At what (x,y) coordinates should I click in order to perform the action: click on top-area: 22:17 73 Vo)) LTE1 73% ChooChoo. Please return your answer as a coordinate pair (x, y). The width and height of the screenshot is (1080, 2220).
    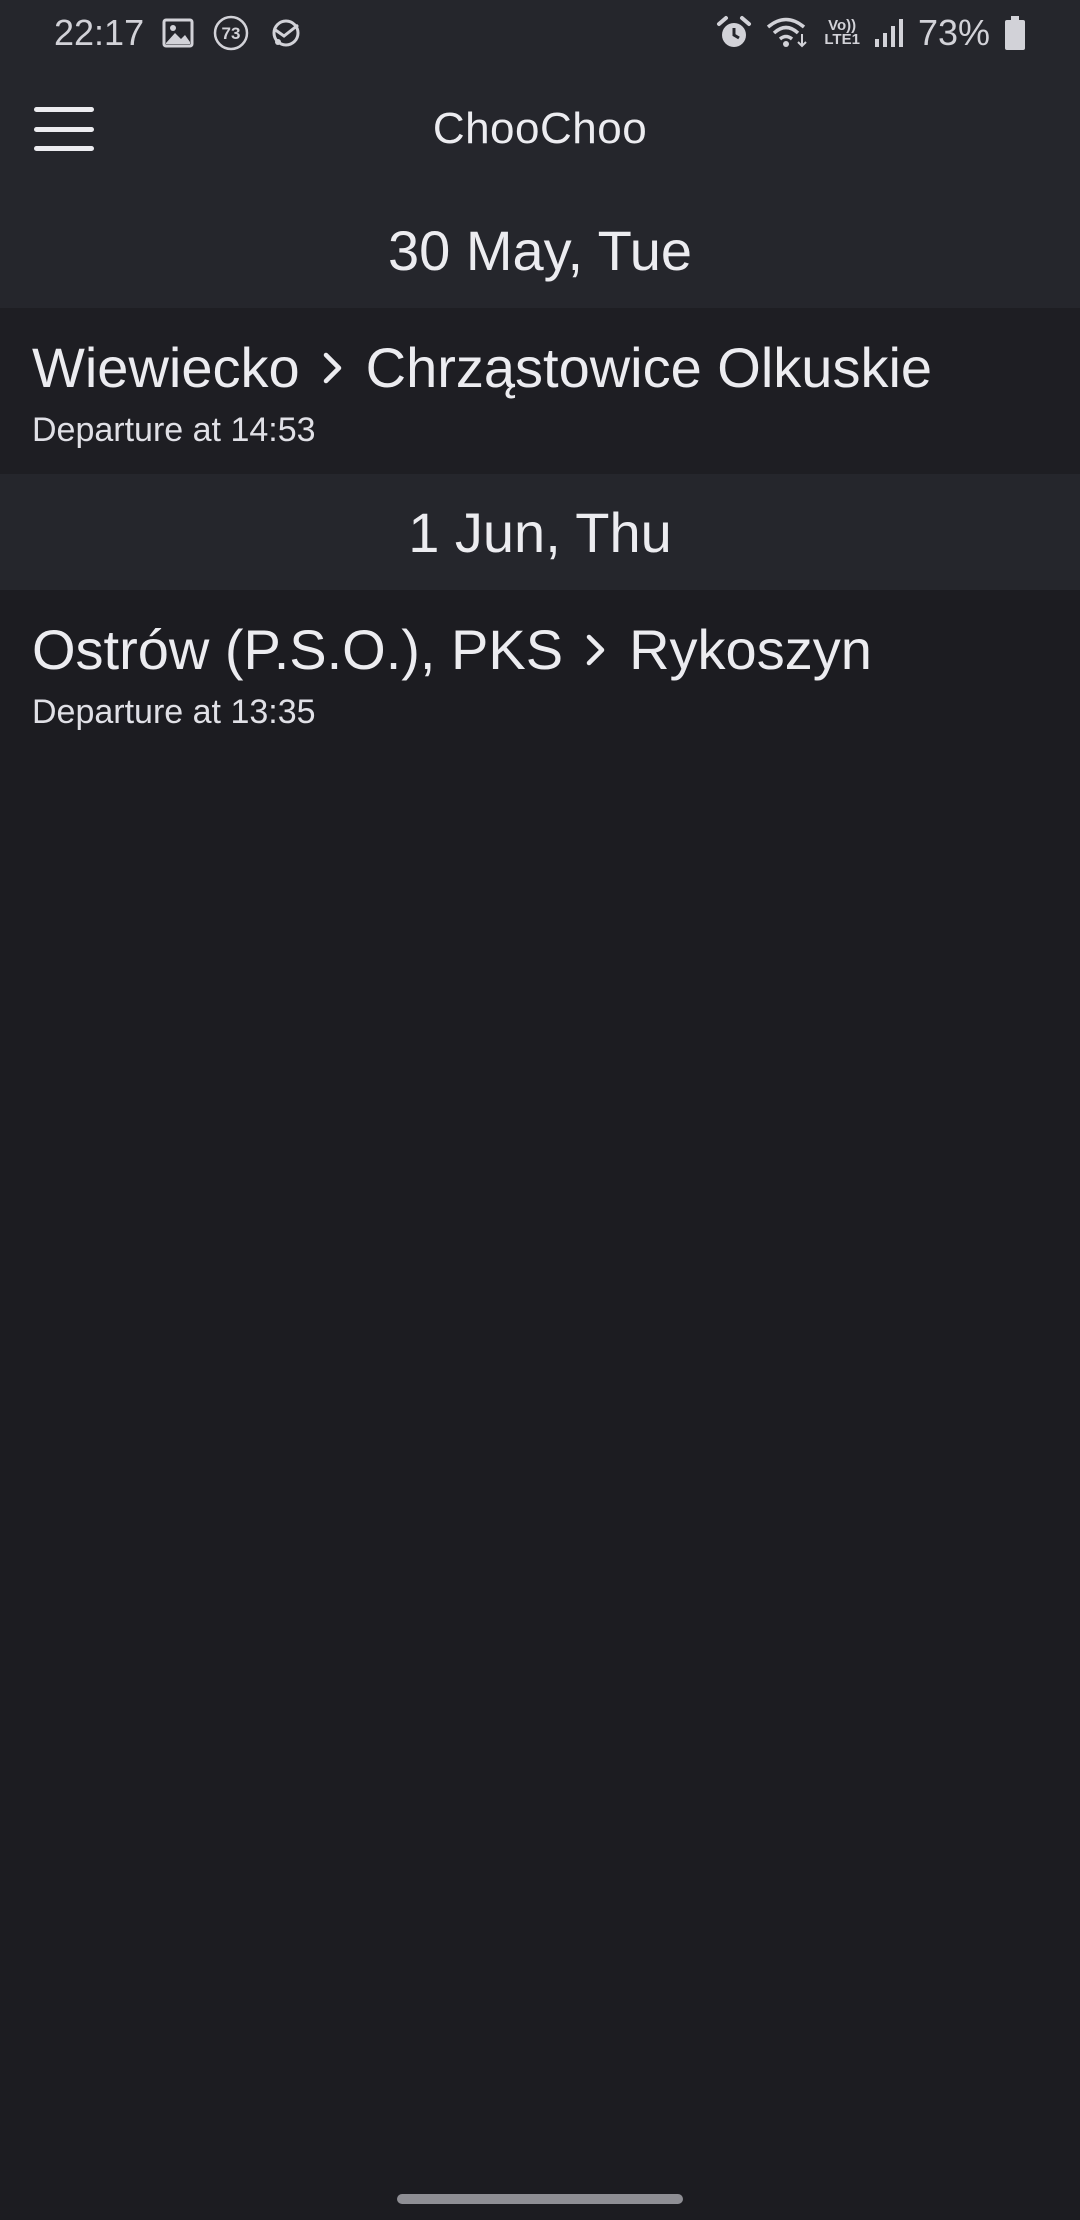
    Looking at the image, I should click on (540, 96).